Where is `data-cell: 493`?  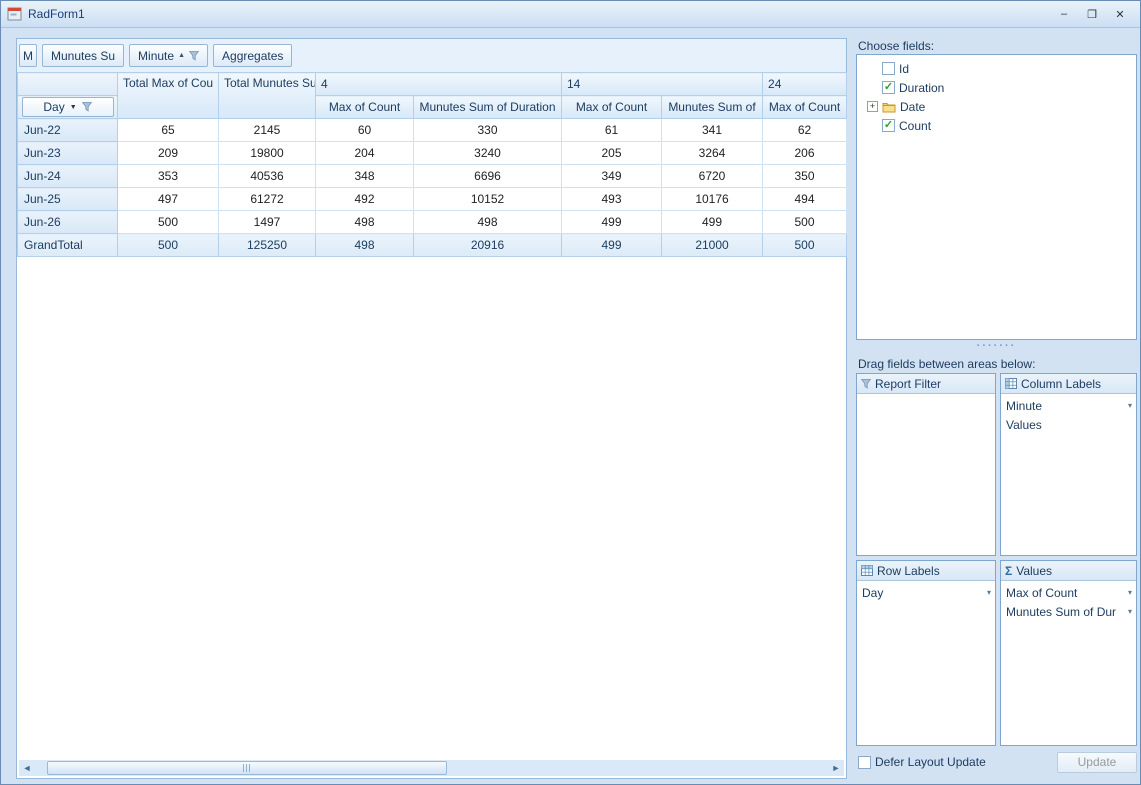
data-cell: 493 is located at coordinates (611, 199).